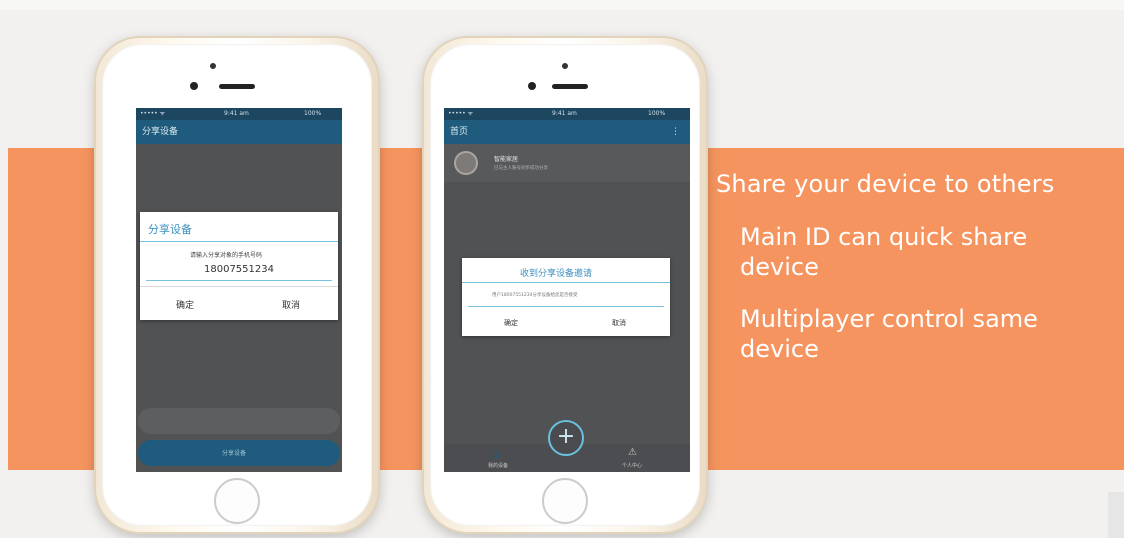  Describe the element at coordinates (885, 184) in the screenshot. I see `headline: Share your device to others` at that location.